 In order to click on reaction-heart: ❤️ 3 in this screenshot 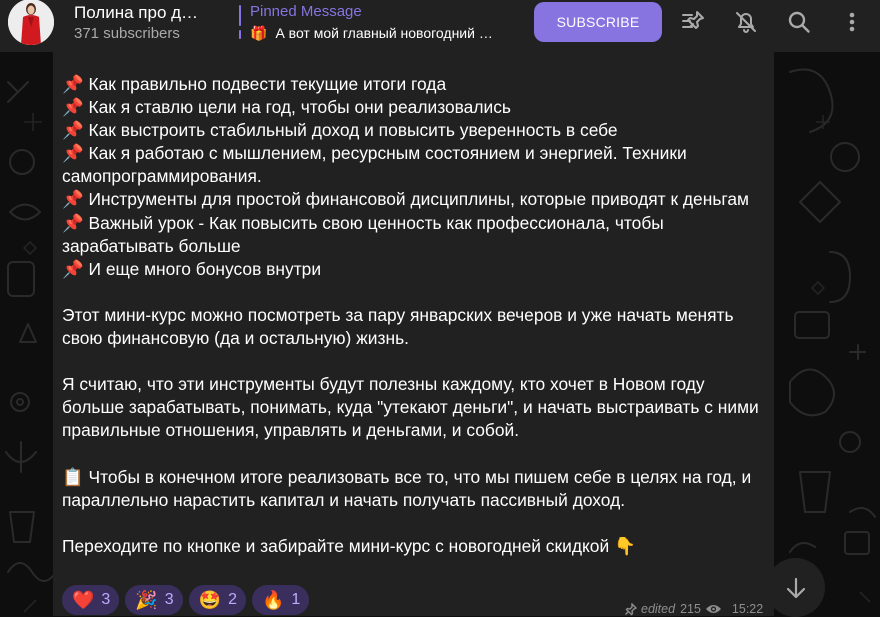, I will do `click(91, 600)`.